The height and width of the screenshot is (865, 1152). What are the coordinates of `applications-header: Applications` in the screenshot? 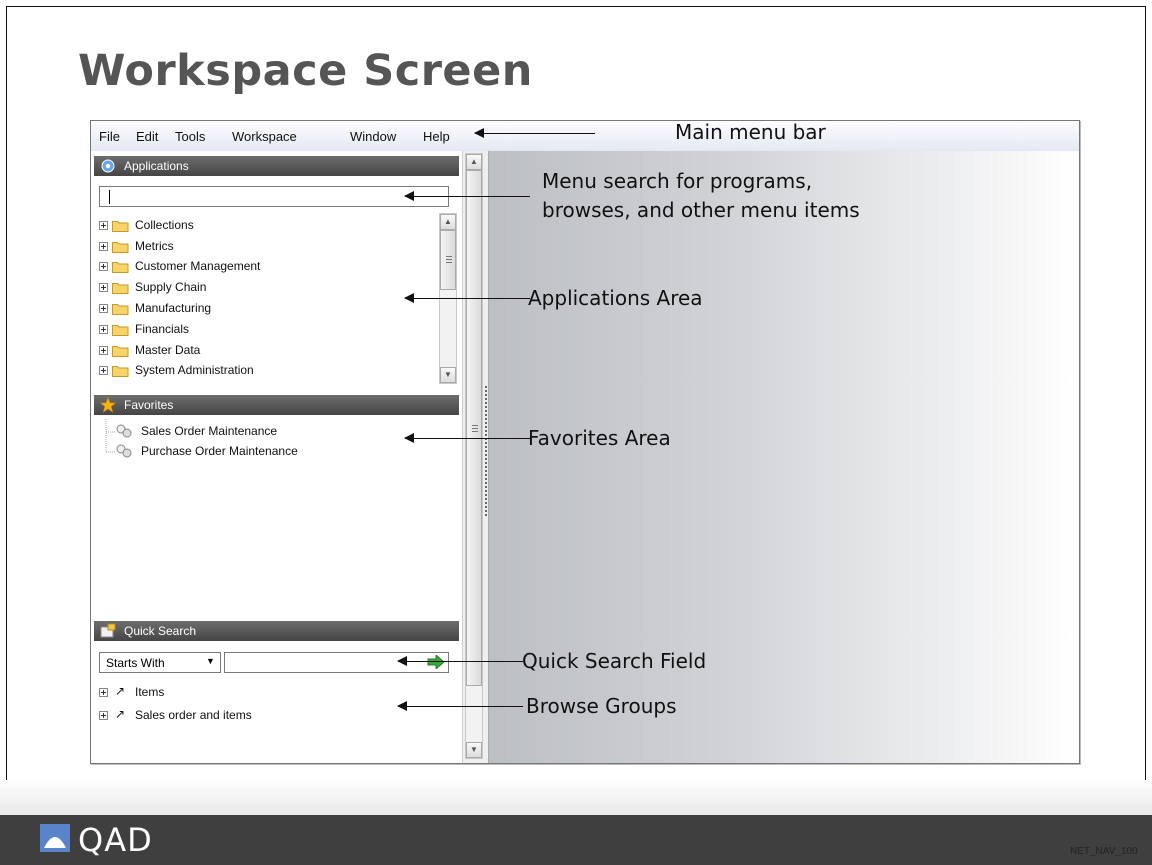 It's located at (276, 166).